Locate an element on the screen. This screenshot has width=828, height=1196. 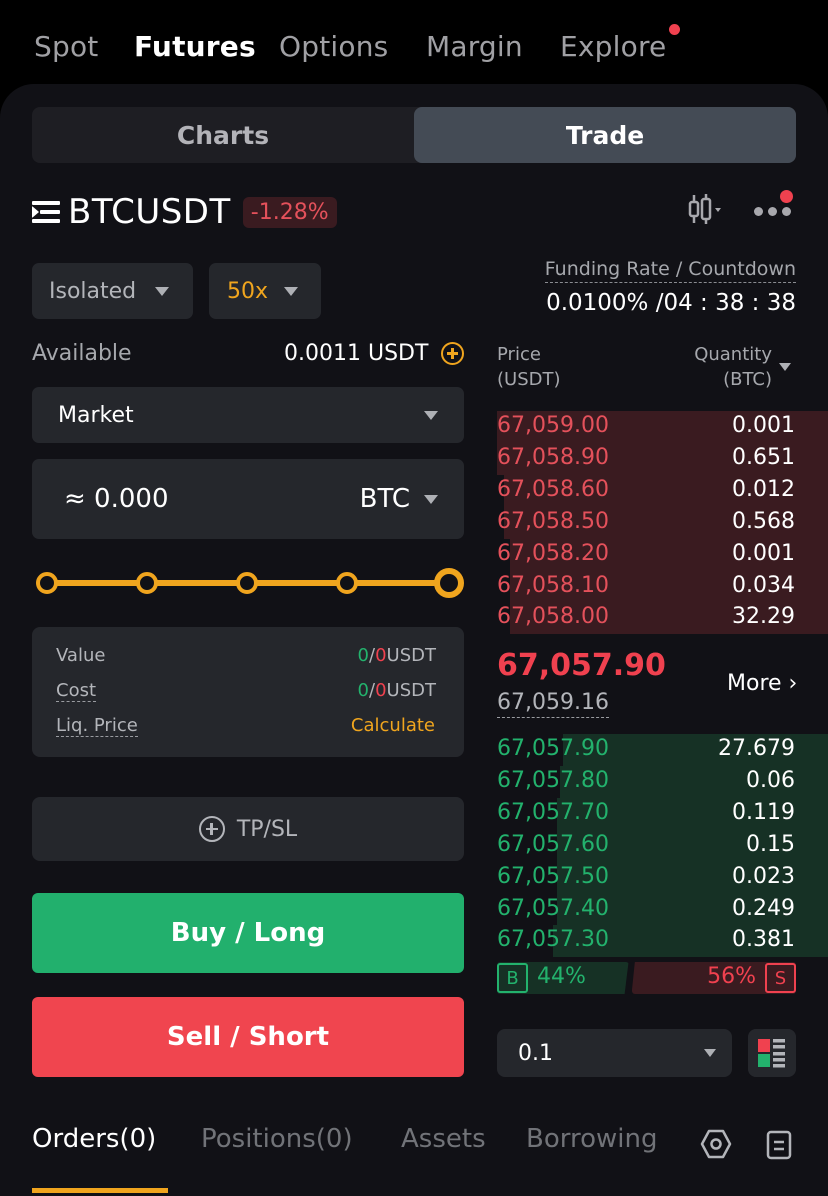
bid-row: 67,057.30 0.381 is located at coordinates (662, 941).